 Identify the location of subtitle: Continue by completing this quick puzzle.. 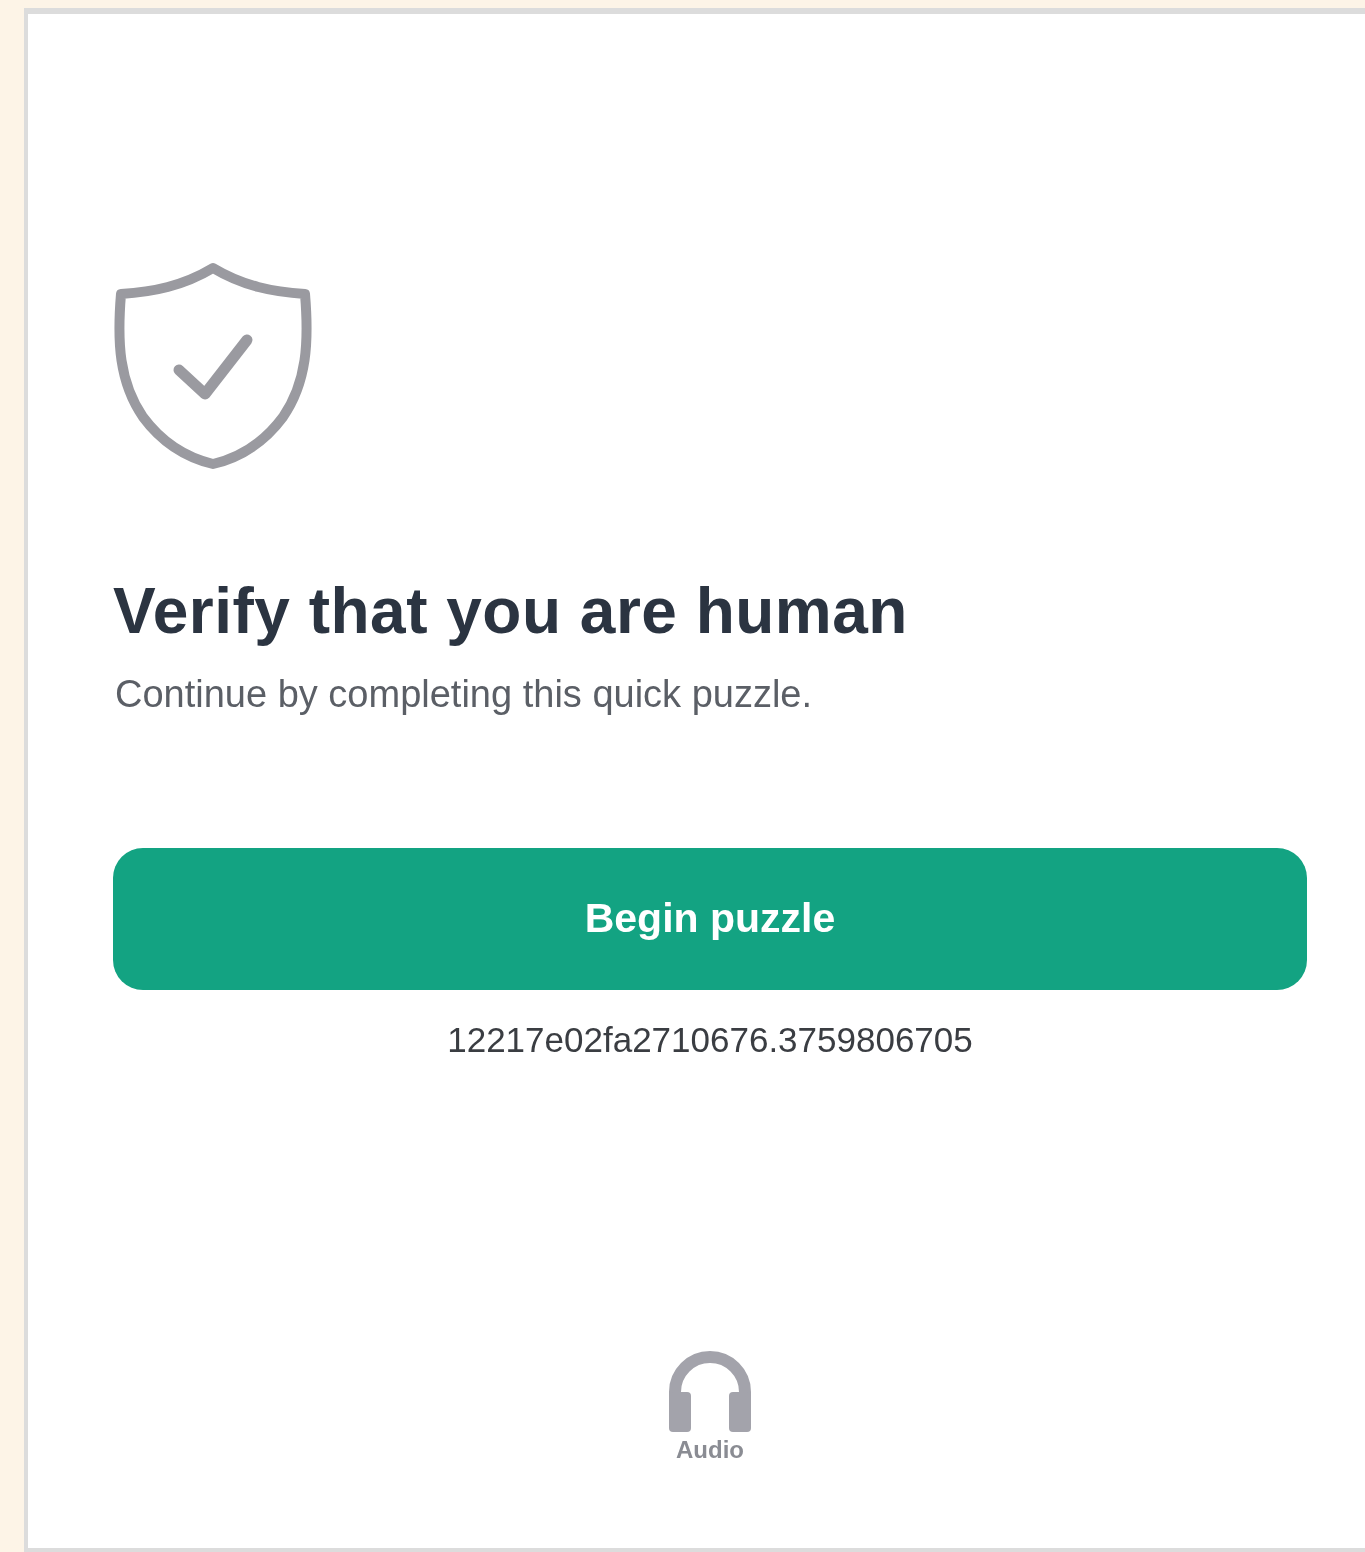
(464, 695).